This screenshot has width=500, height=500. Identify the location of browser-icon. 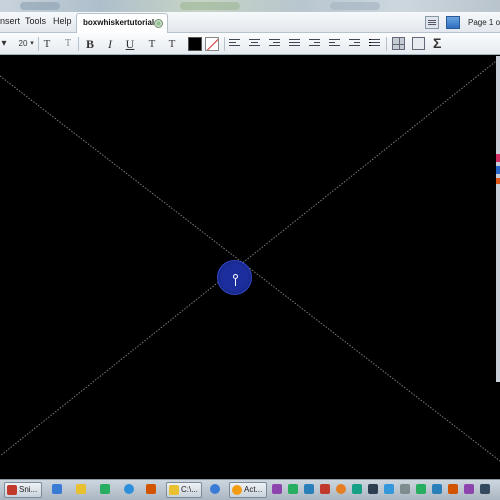
(215, 489).